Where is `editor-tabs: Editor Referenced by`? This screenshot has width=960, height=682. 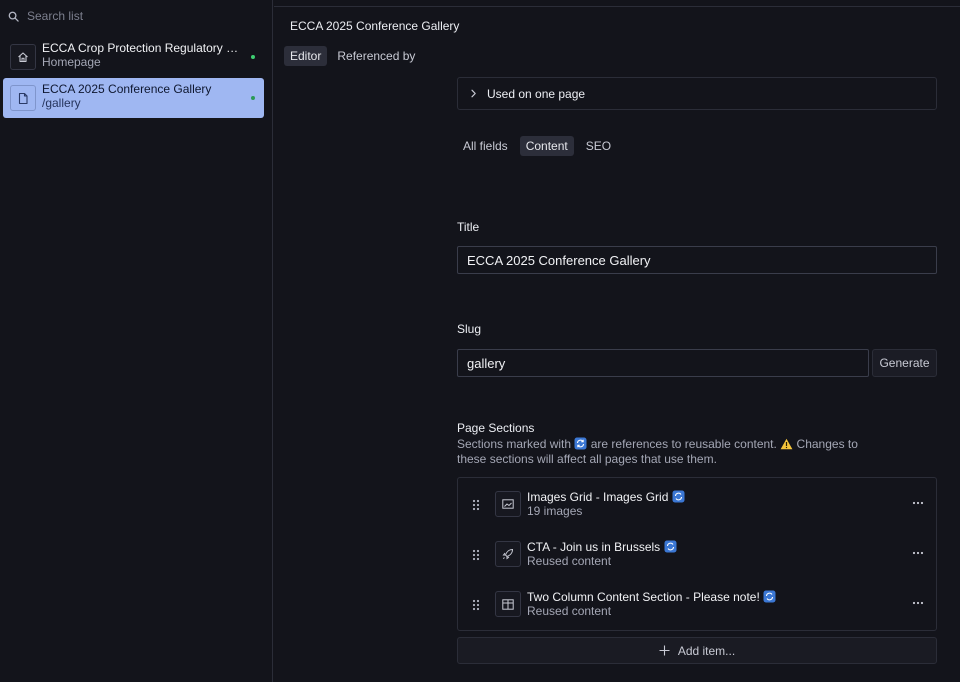
editor-tabs: Editor Referenced by is located at coordinates (352, 56).